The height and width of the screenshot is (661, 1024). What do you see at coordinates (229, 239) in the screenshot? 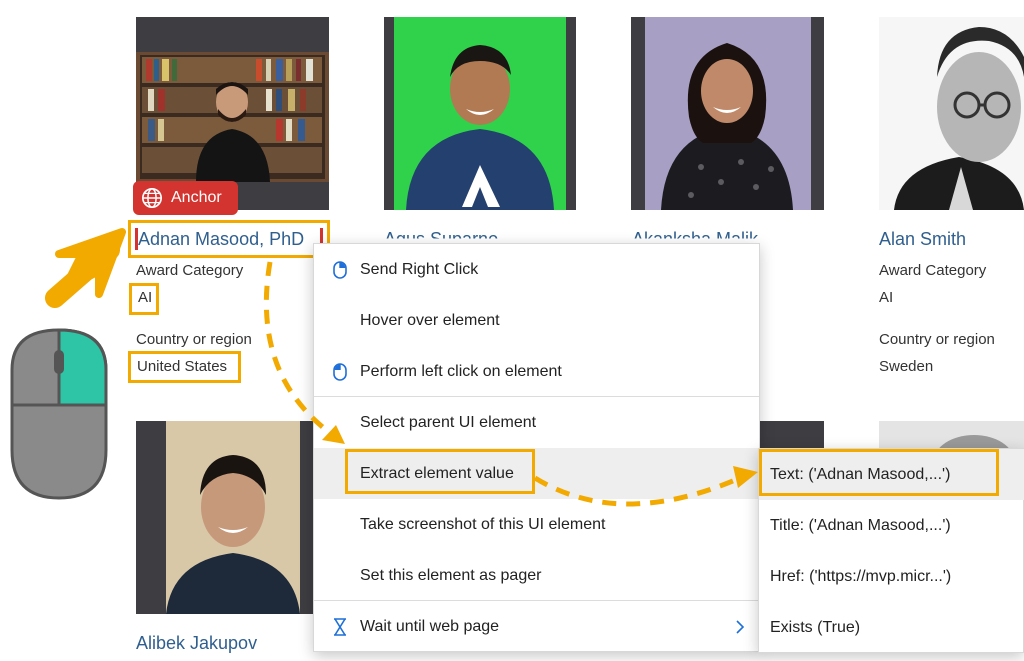
I see `highlight-name` at bounding box center [229, 239].